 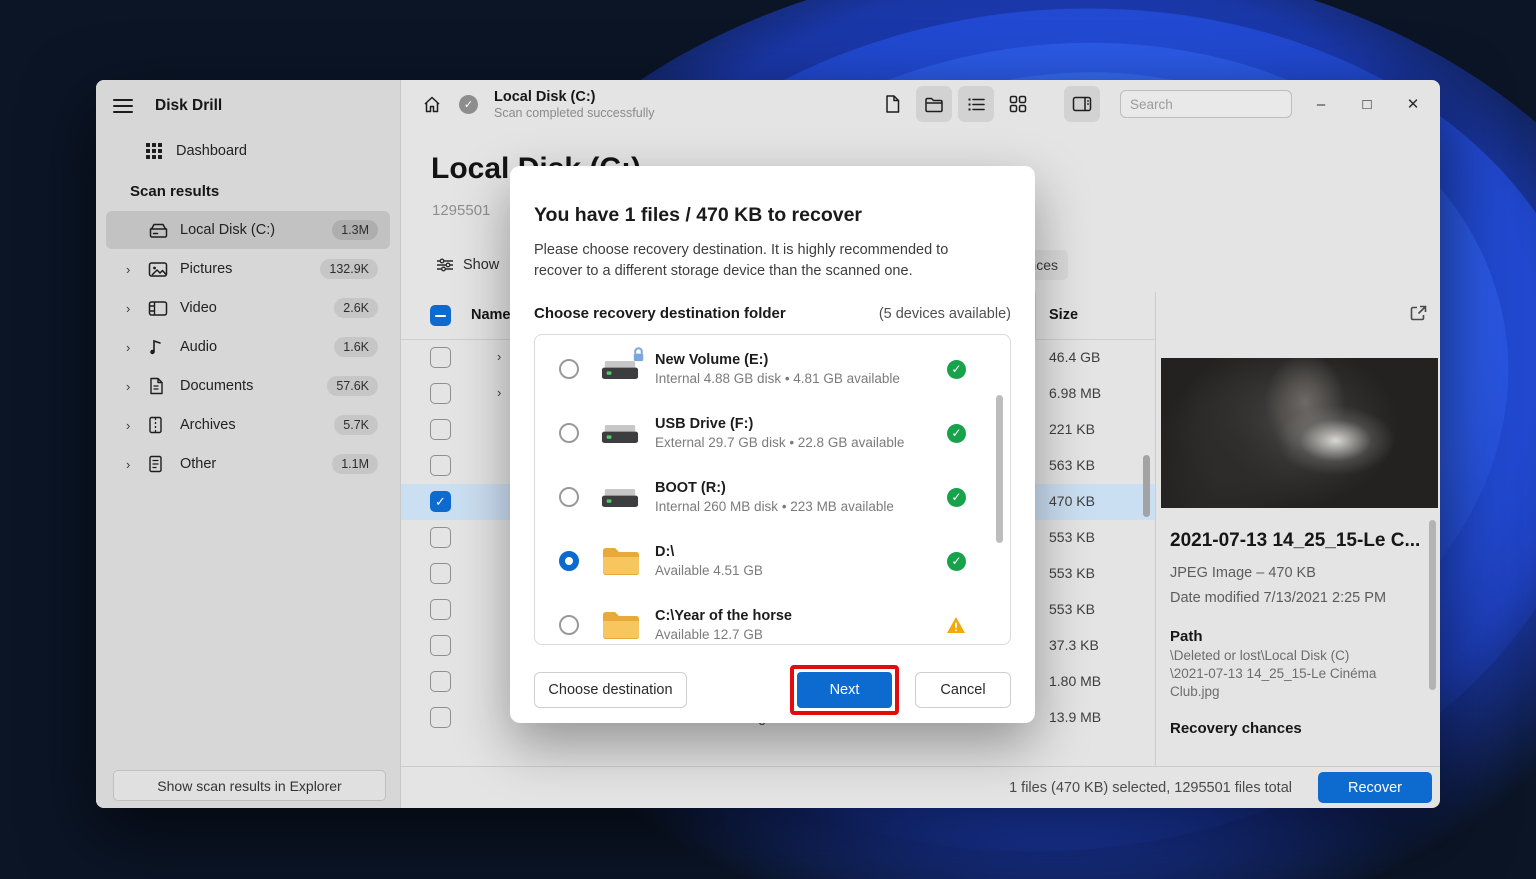 I want to click on disk-icon, so click(x=159, y=230).